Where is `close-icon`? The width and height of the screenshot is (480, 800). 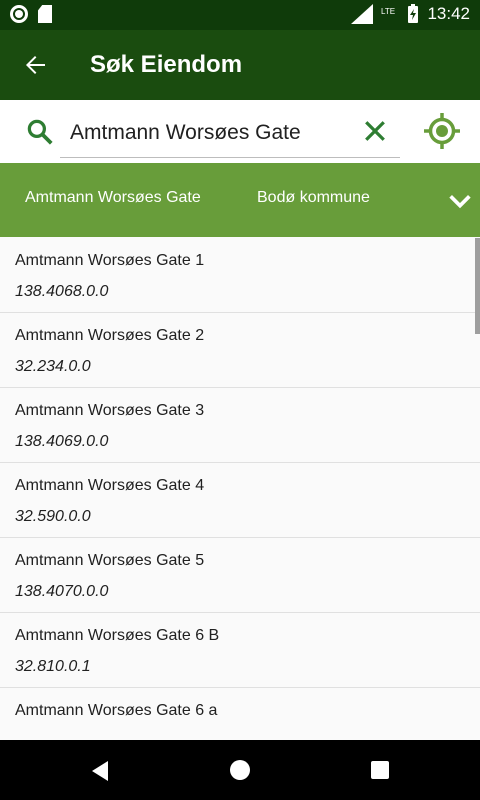 close-icon is located at coordinates (375, 131).